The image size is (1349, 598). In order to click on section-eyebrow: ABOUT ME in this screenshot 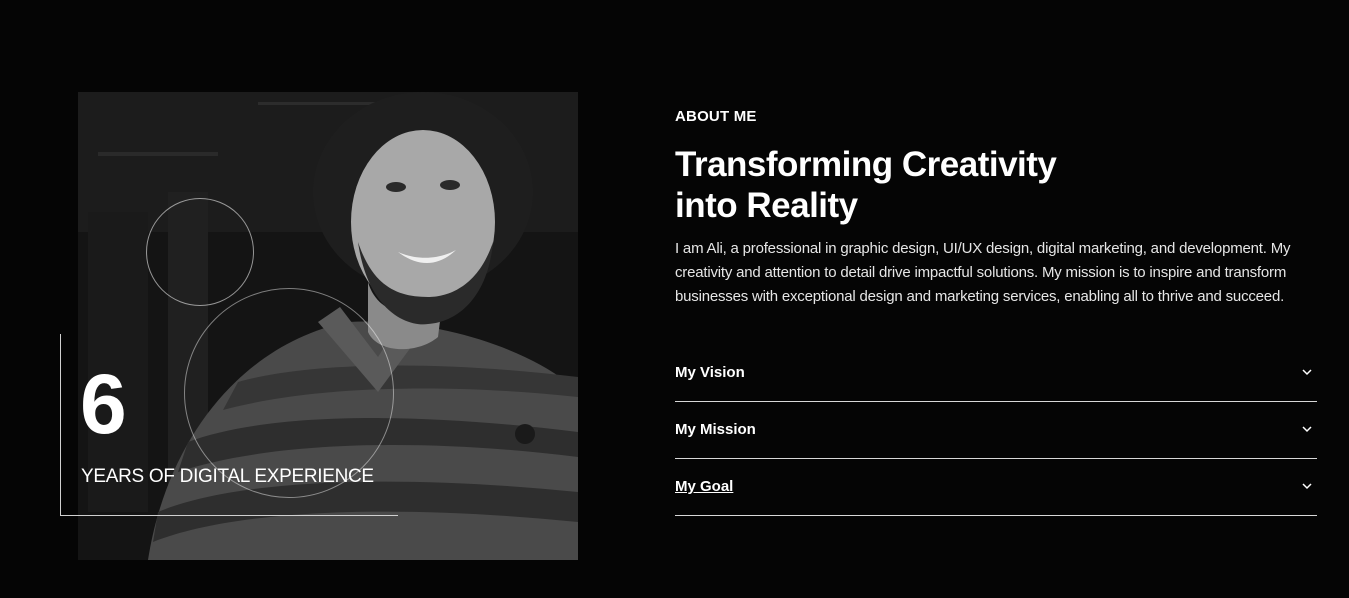, I will do `click(716, 116)`.